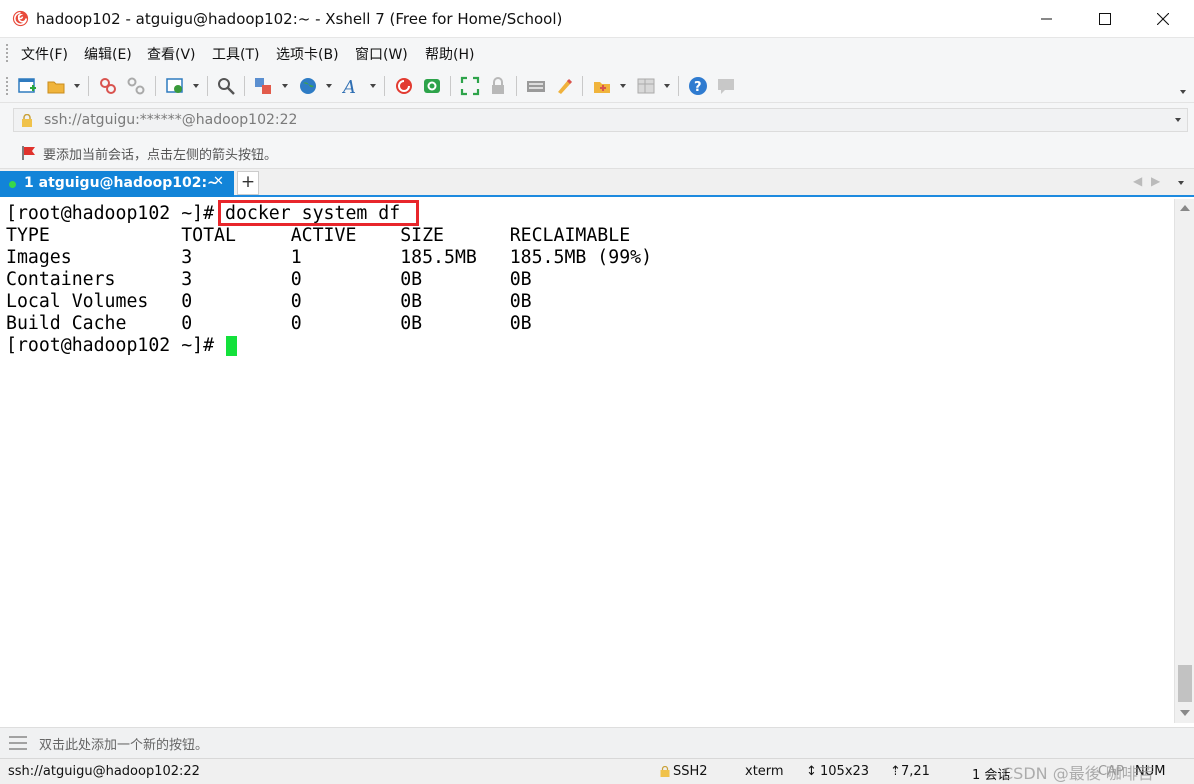 This screenshot has width=1194, height=784. I want to click on address-text: ssh://atguigu:******@hadoop102:22, so click(171, 120).